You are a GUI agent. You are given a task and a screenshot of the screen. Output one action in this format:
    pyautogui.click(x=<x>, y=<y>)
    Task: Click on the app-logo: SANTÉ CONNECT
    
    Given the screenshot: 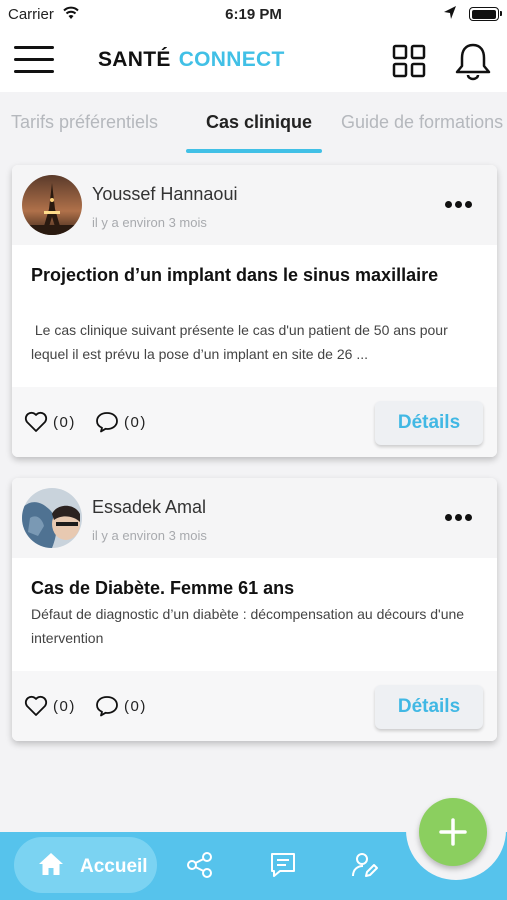 What is the action you would take?
    pyautogui.click(x=191, y=60)
    